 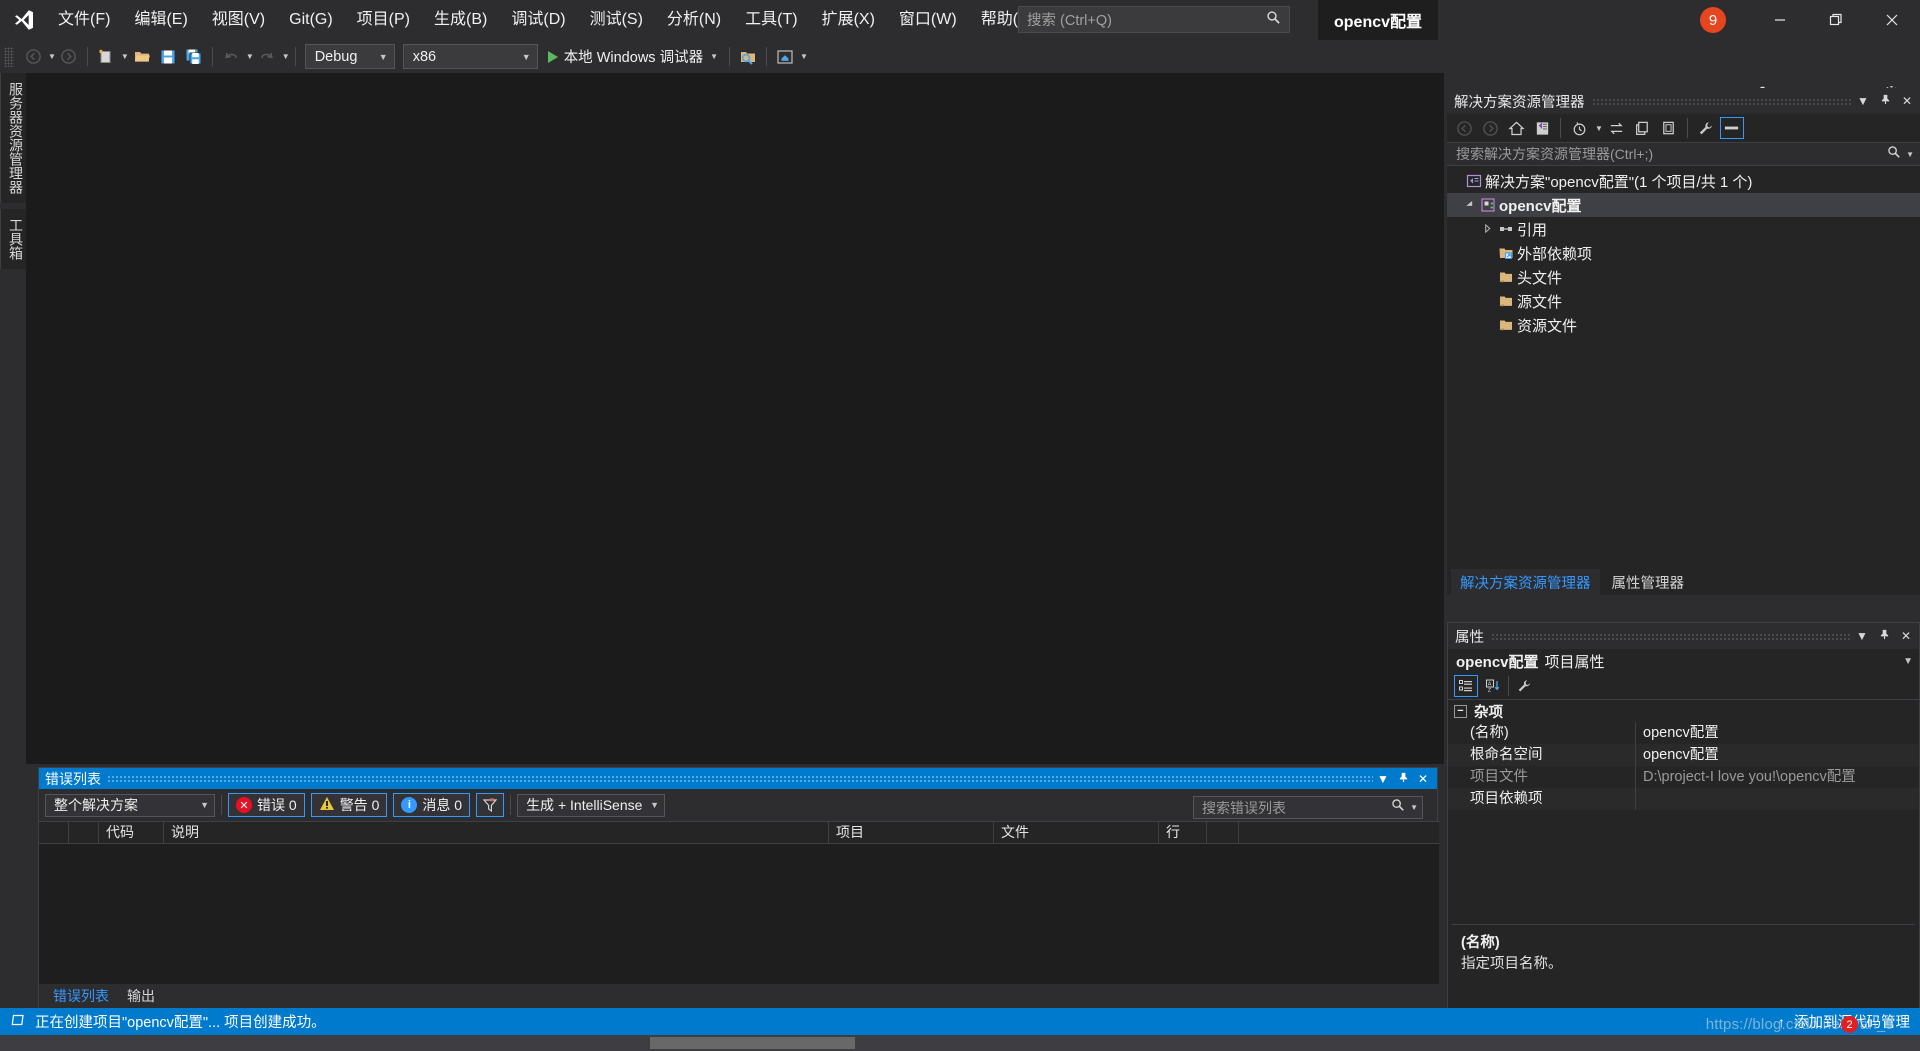 I want to click on column-header-select, so click(x=54, y=832).